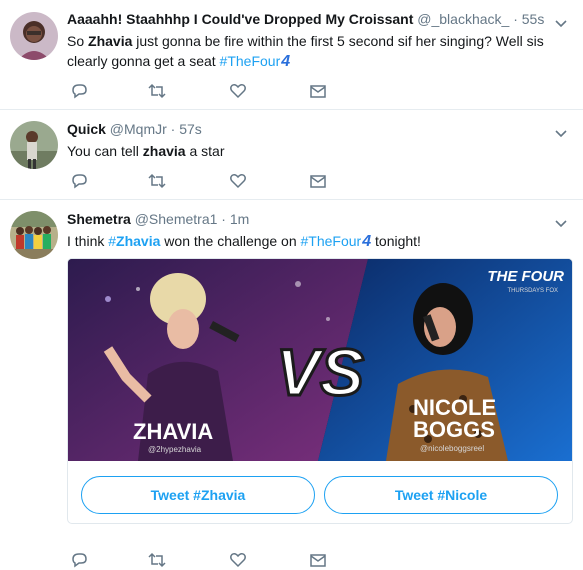 The image size is (583, 570). I want to click on timestamp: 57s, so click(190, 129).